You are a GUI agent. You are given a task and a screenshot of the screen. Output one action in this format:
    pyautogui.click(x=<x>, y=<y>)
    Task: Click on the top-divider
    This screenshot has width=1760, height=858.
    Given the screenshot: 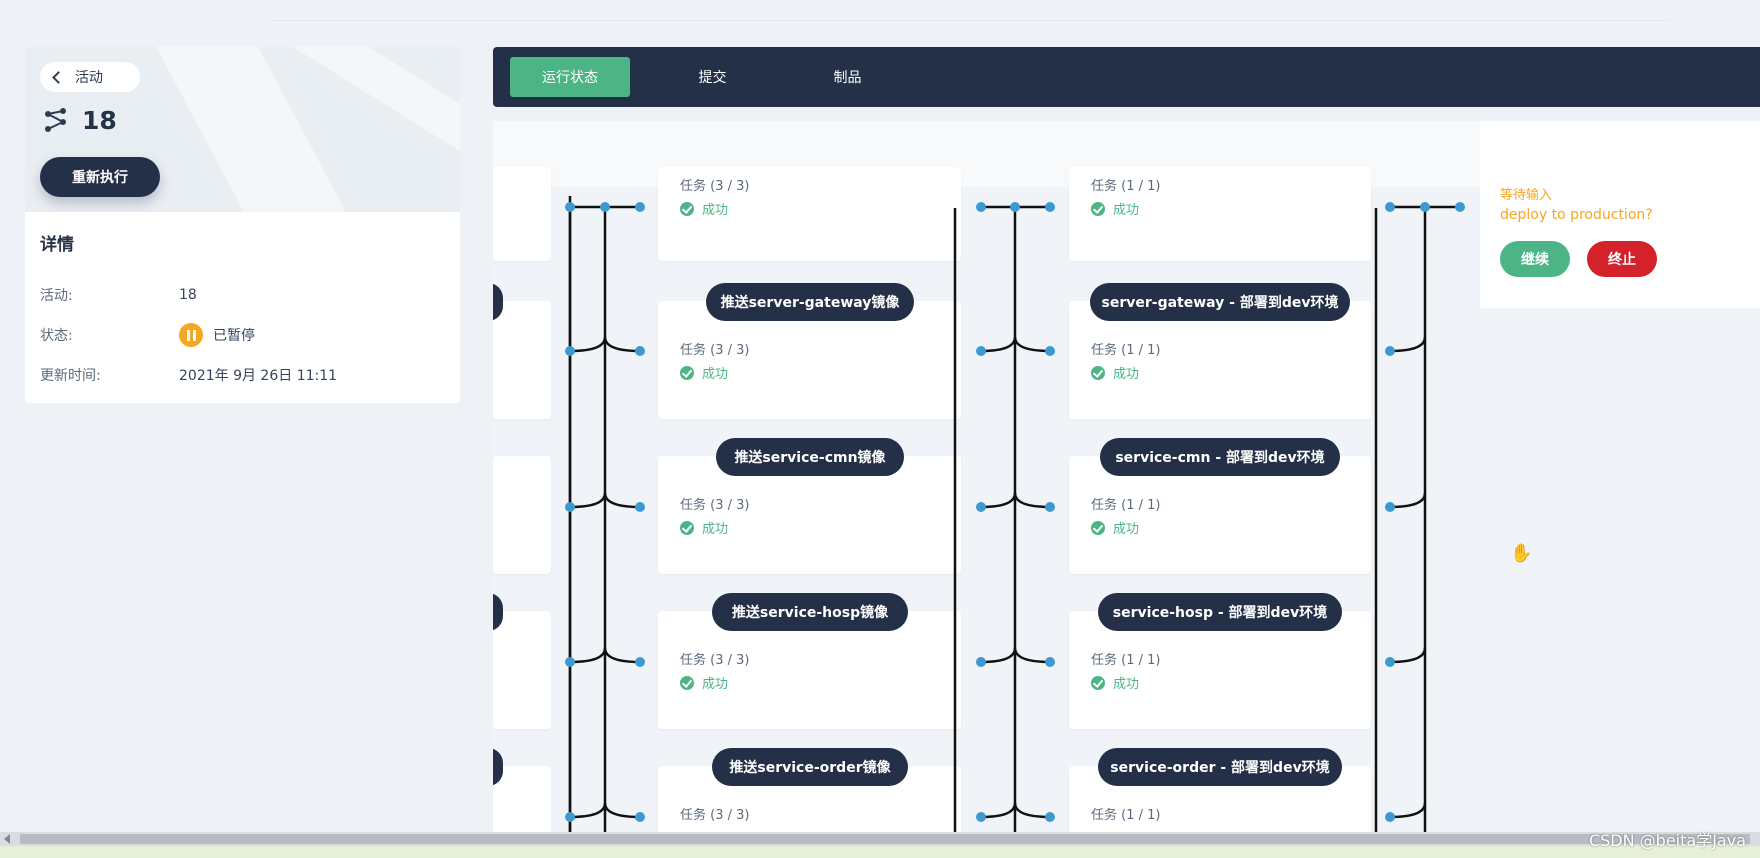 What is the action you would take?
    pyautogui.click(x=970, y=20)
    